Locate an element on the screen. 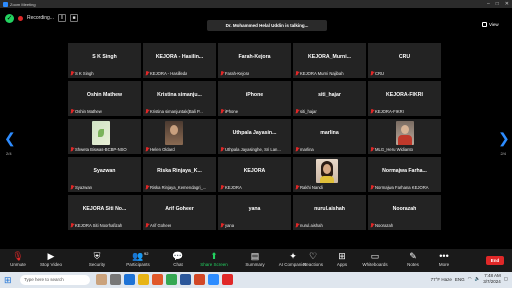 This screenshot has height=288, width=512. participant-name-label: Shweta Biswas-BCBP-NSO is located at coordinates (98, 149).